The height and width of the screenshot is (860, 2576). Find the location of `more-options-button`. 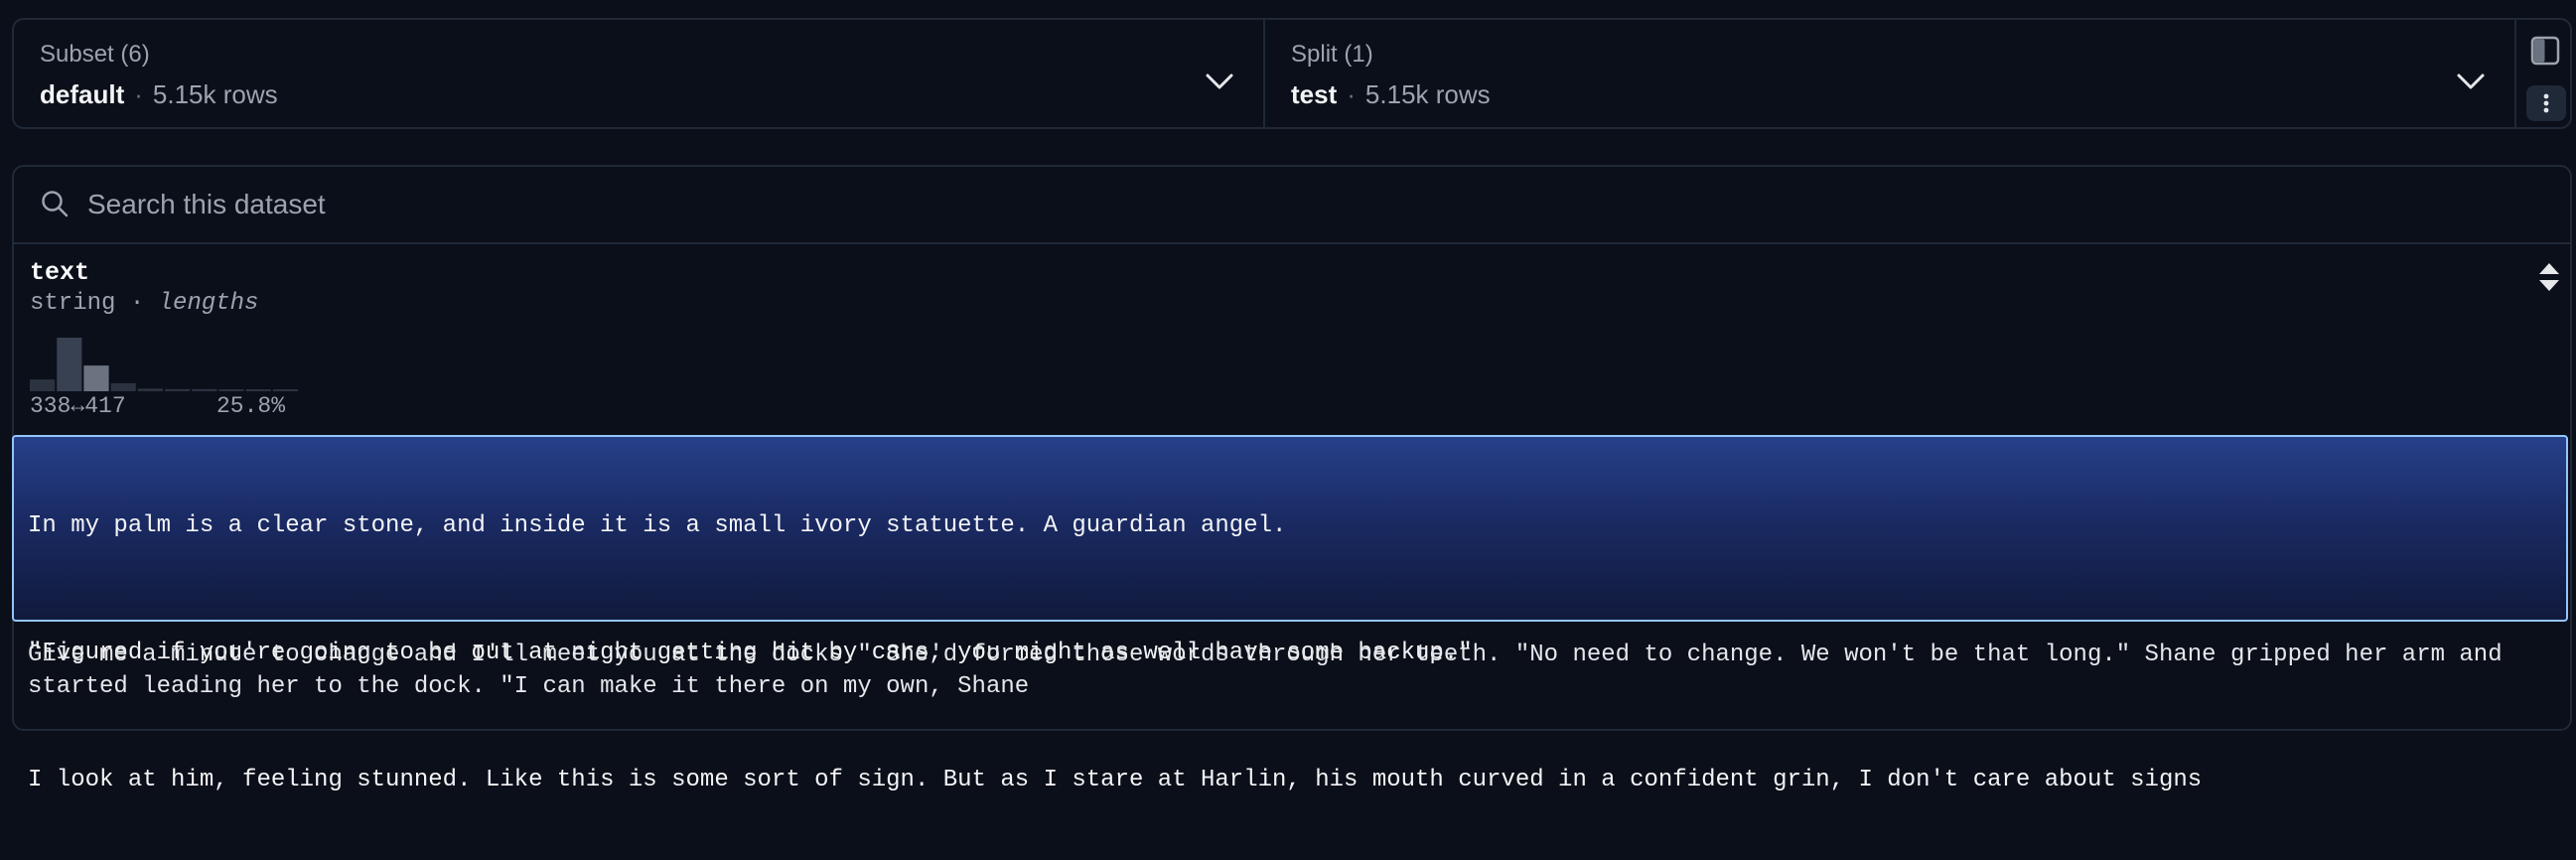

more-options-button is located at coordinates (2546, 103).